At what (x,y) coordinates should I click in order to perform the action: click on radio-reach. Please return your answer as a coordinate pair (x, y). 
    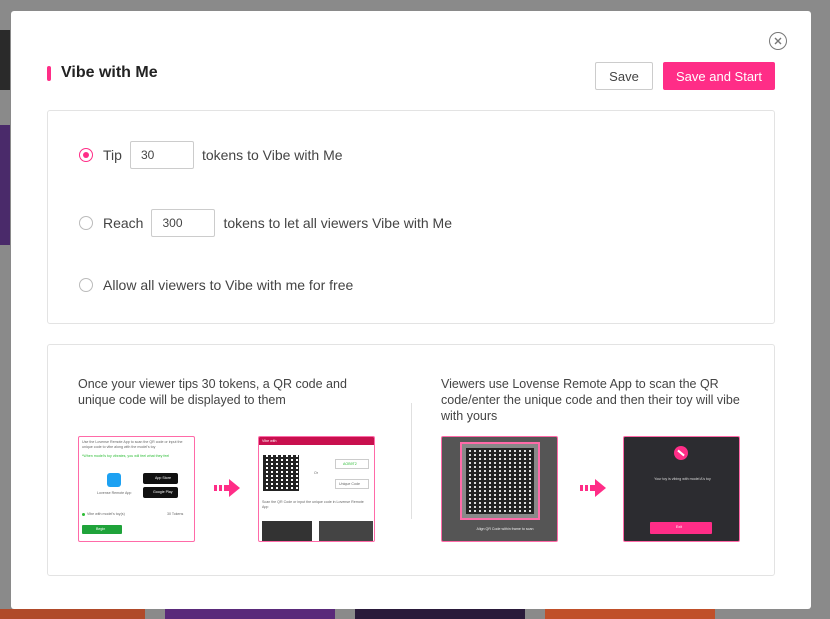
    Looking at the image, I should click on (86, 223).